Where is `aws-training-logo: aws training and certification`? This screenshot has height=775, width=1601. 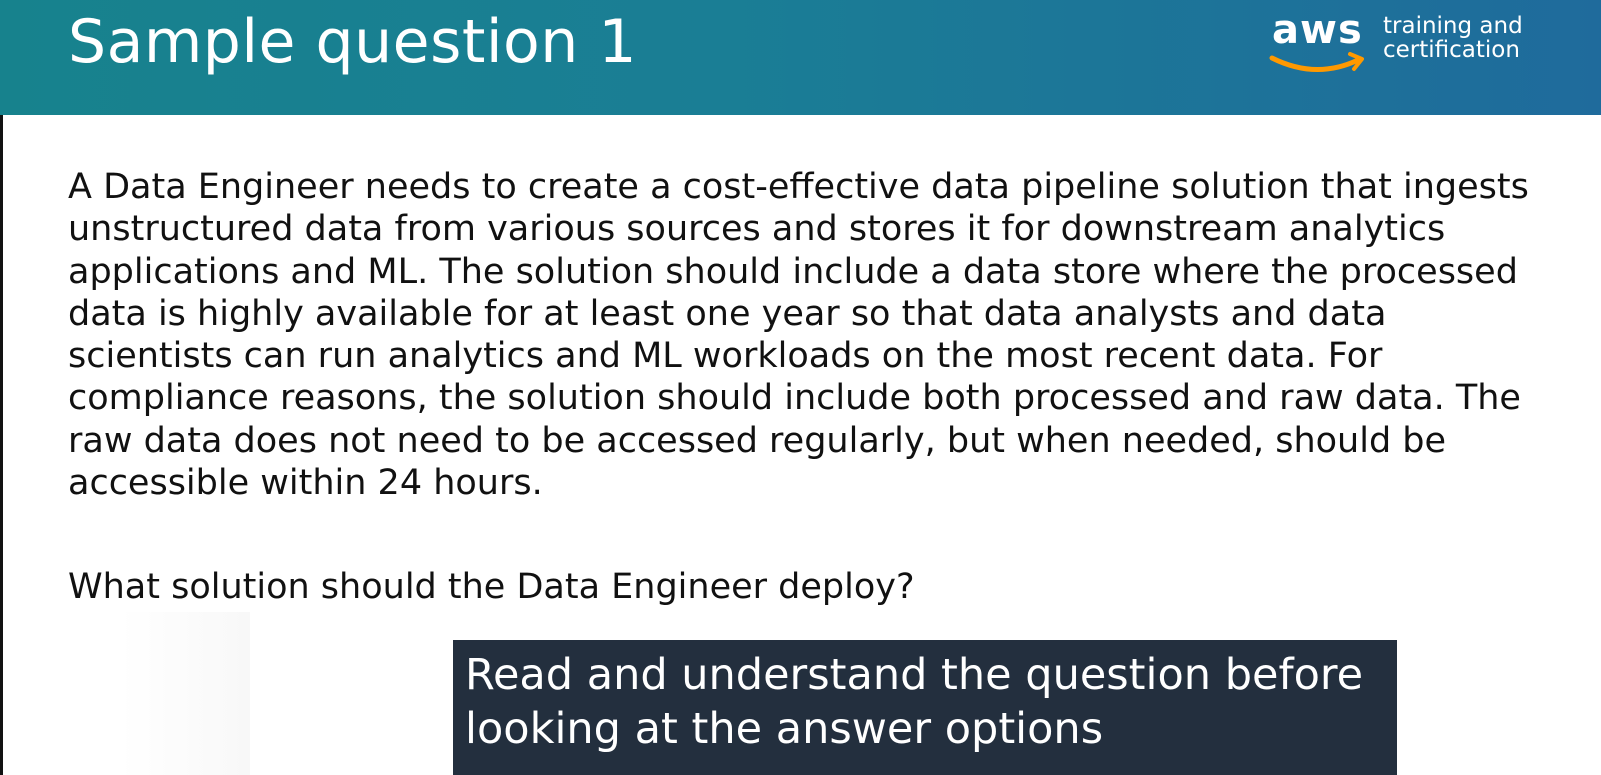 aws-training-logo: aws training and certification is located at coordinates (1398, 44).